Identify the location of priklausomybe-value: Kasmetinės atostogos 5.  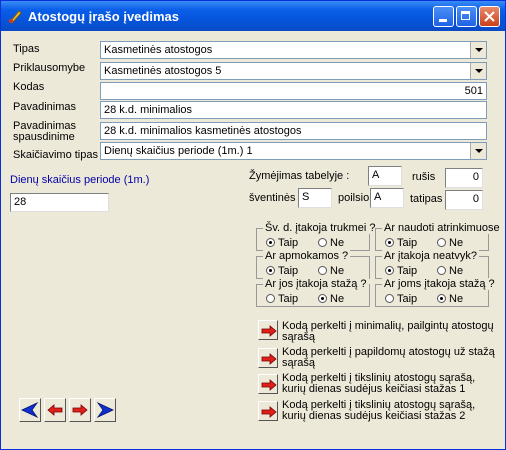
(163, 71).